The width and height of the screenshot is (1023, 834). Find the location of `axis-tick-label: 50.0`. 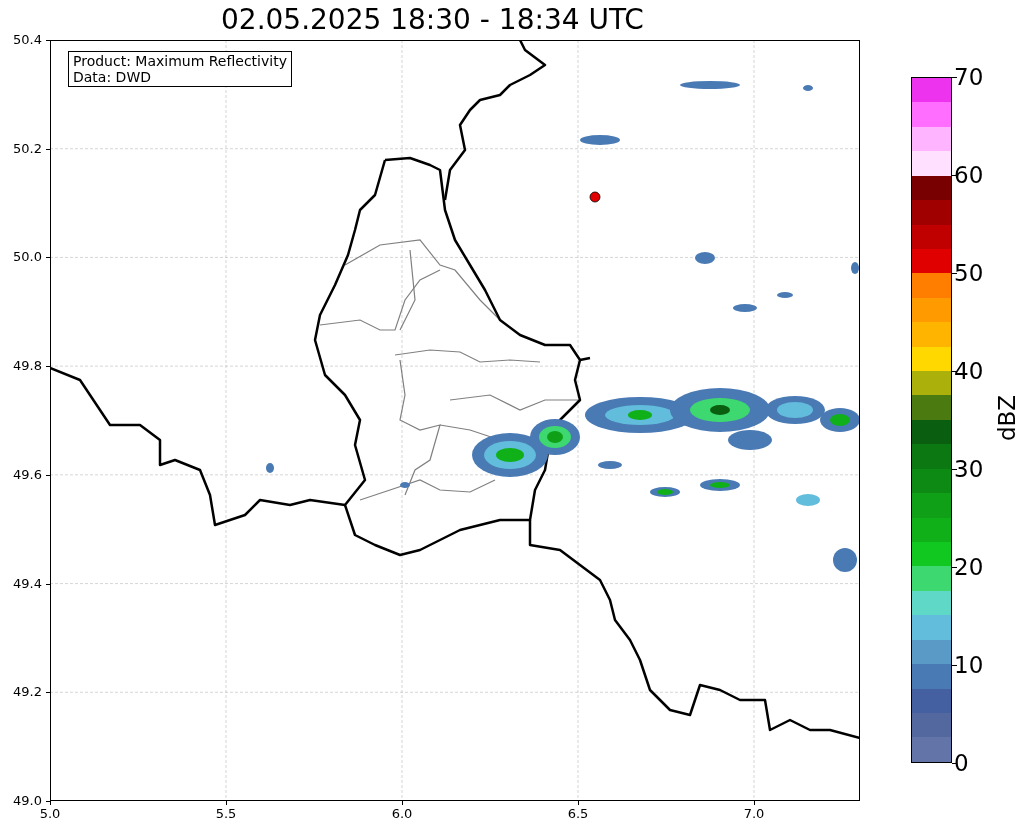

axis-tick-label: 50.0 is located at coordinates (27, 257).